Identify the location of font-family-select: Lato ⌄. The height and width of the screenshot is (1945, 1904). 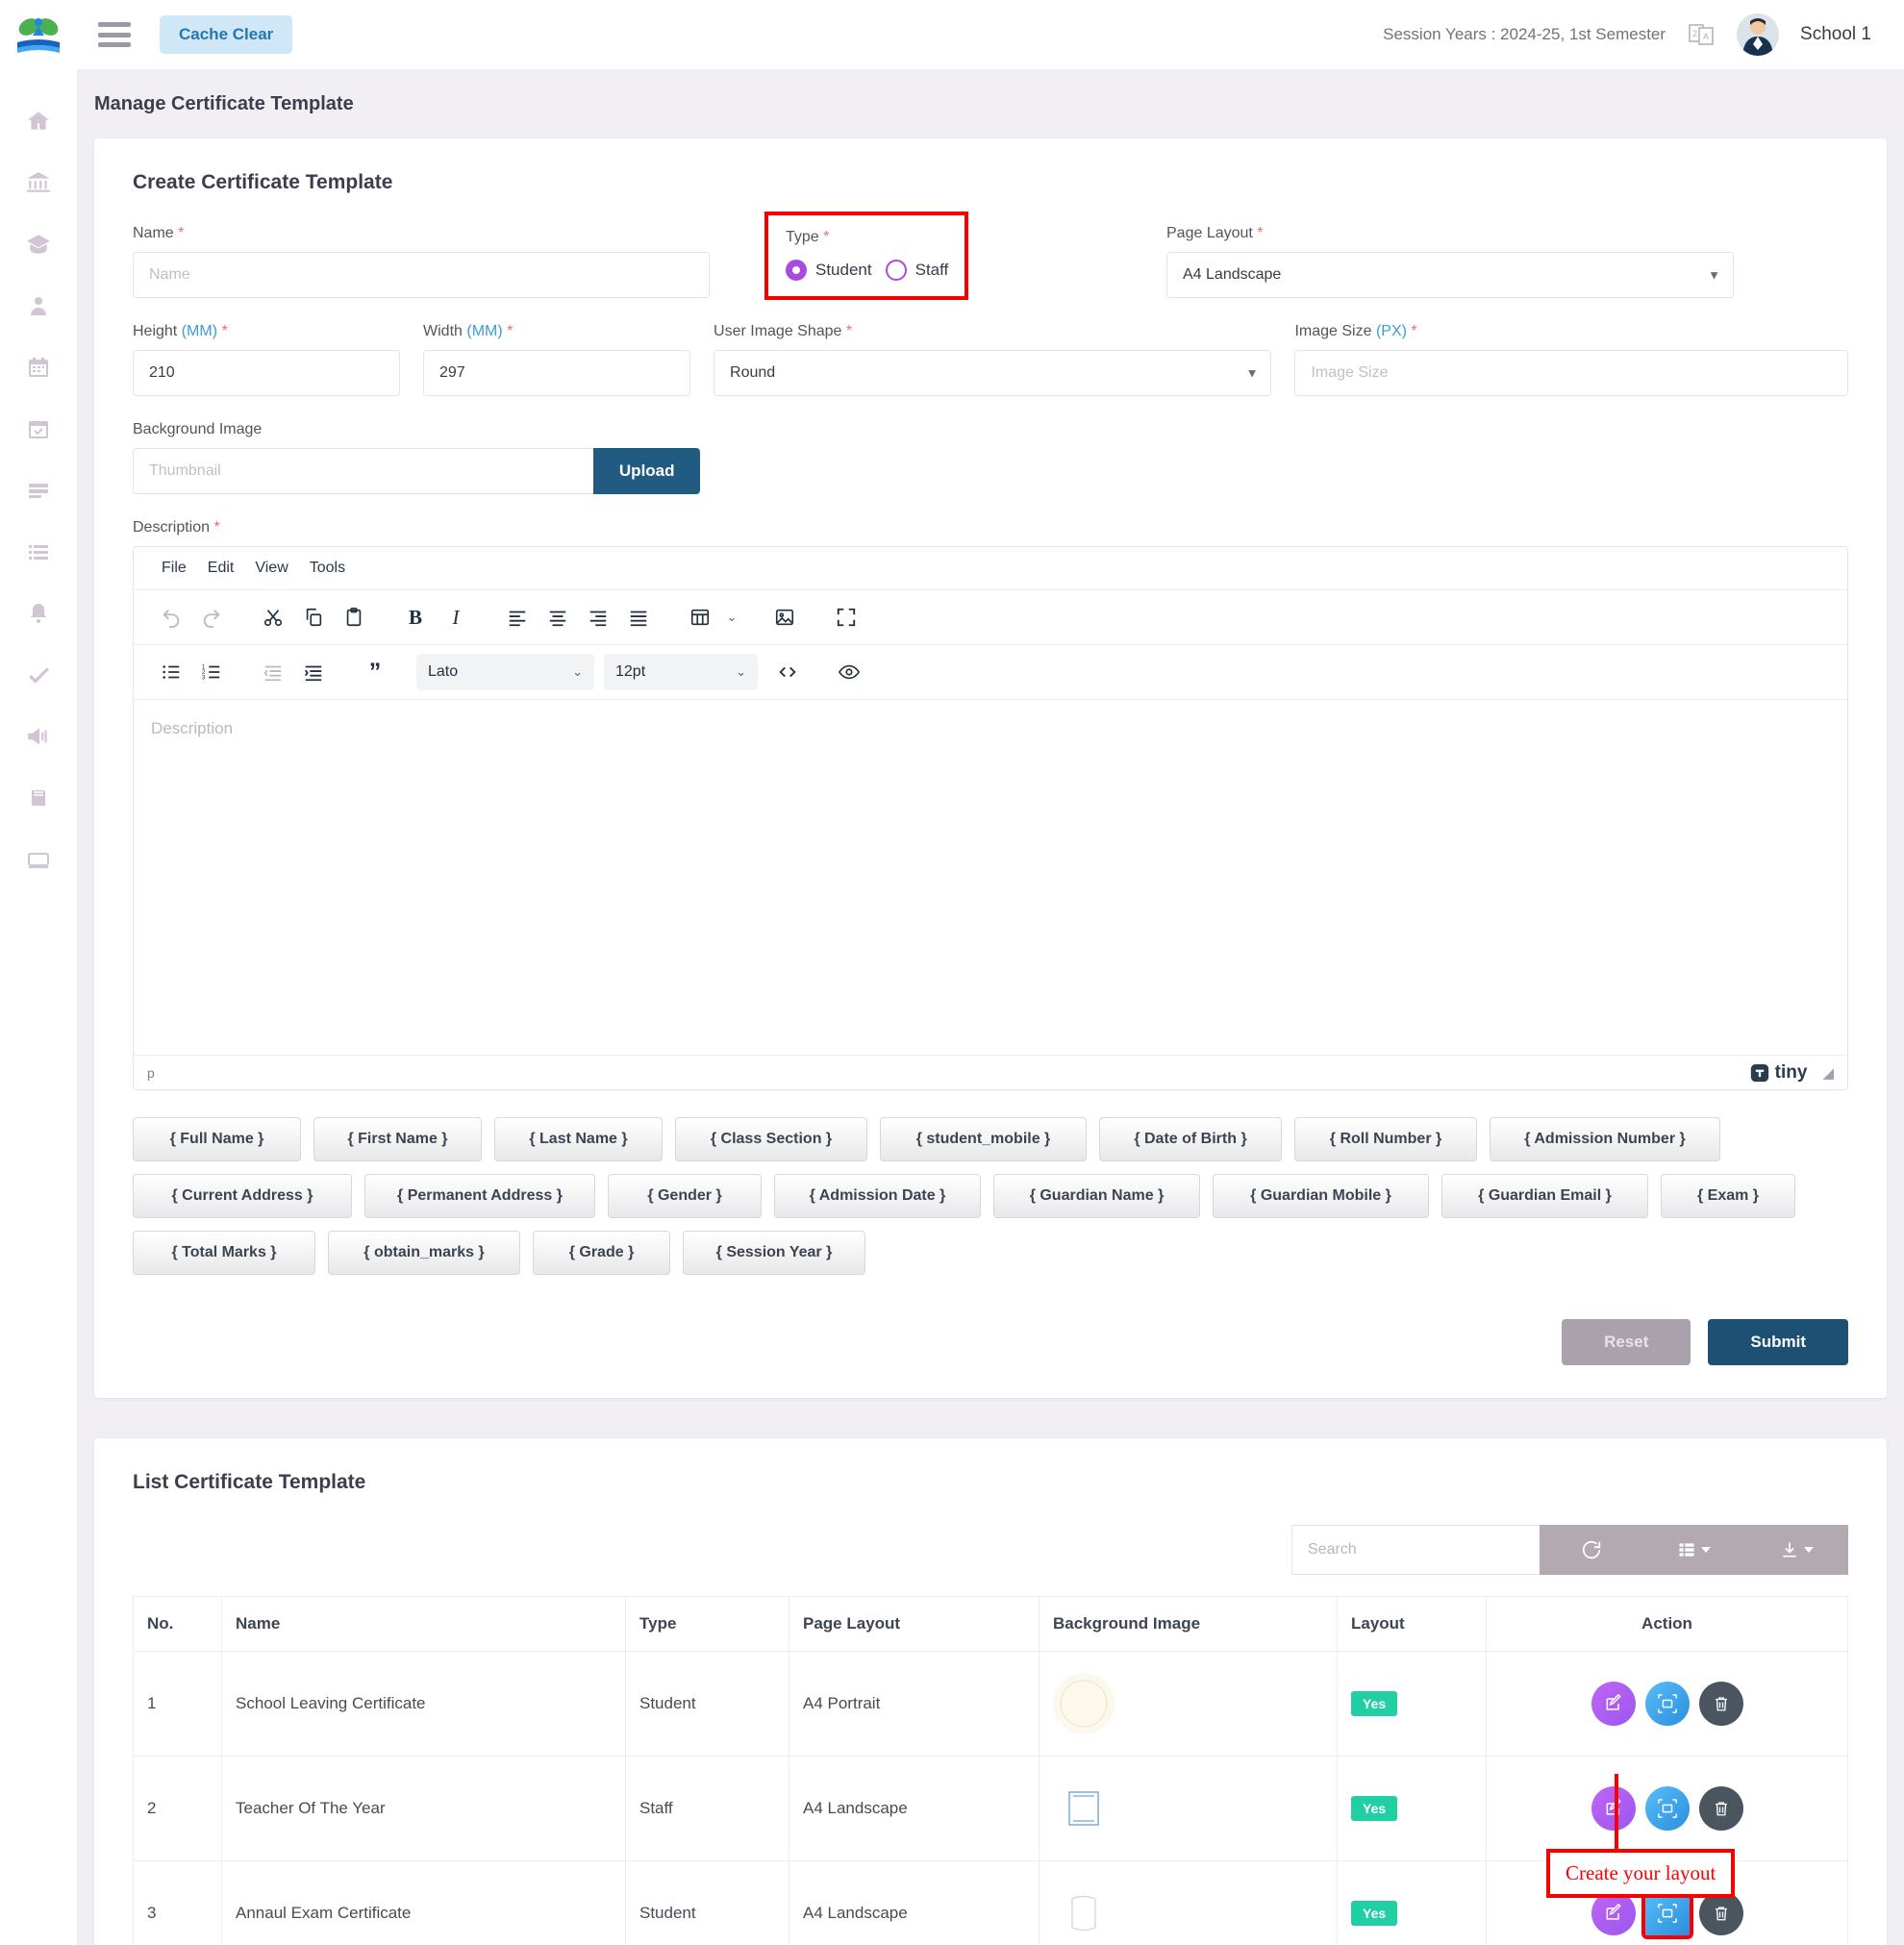
(505, 672).